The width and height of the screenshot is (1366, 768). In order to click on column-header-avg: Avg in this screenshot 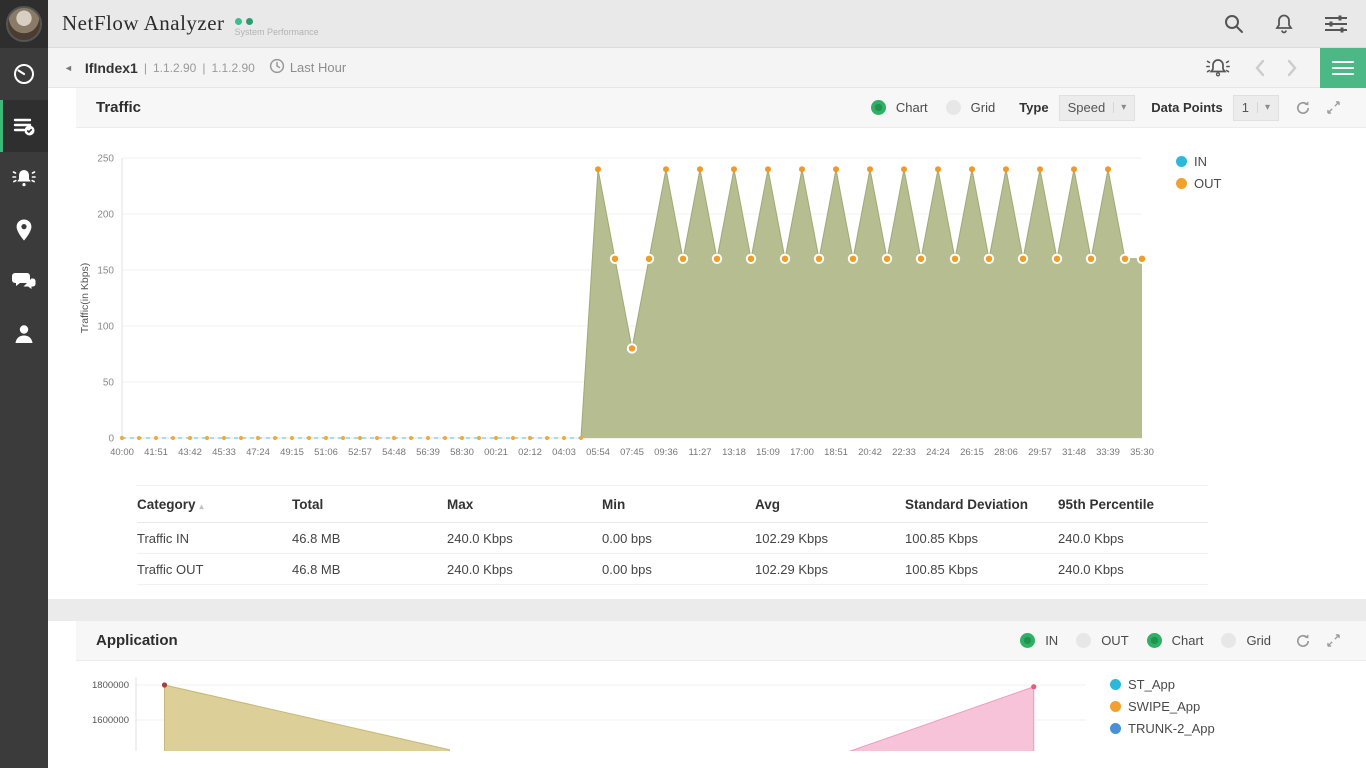, I will do `click(768, 504)`.